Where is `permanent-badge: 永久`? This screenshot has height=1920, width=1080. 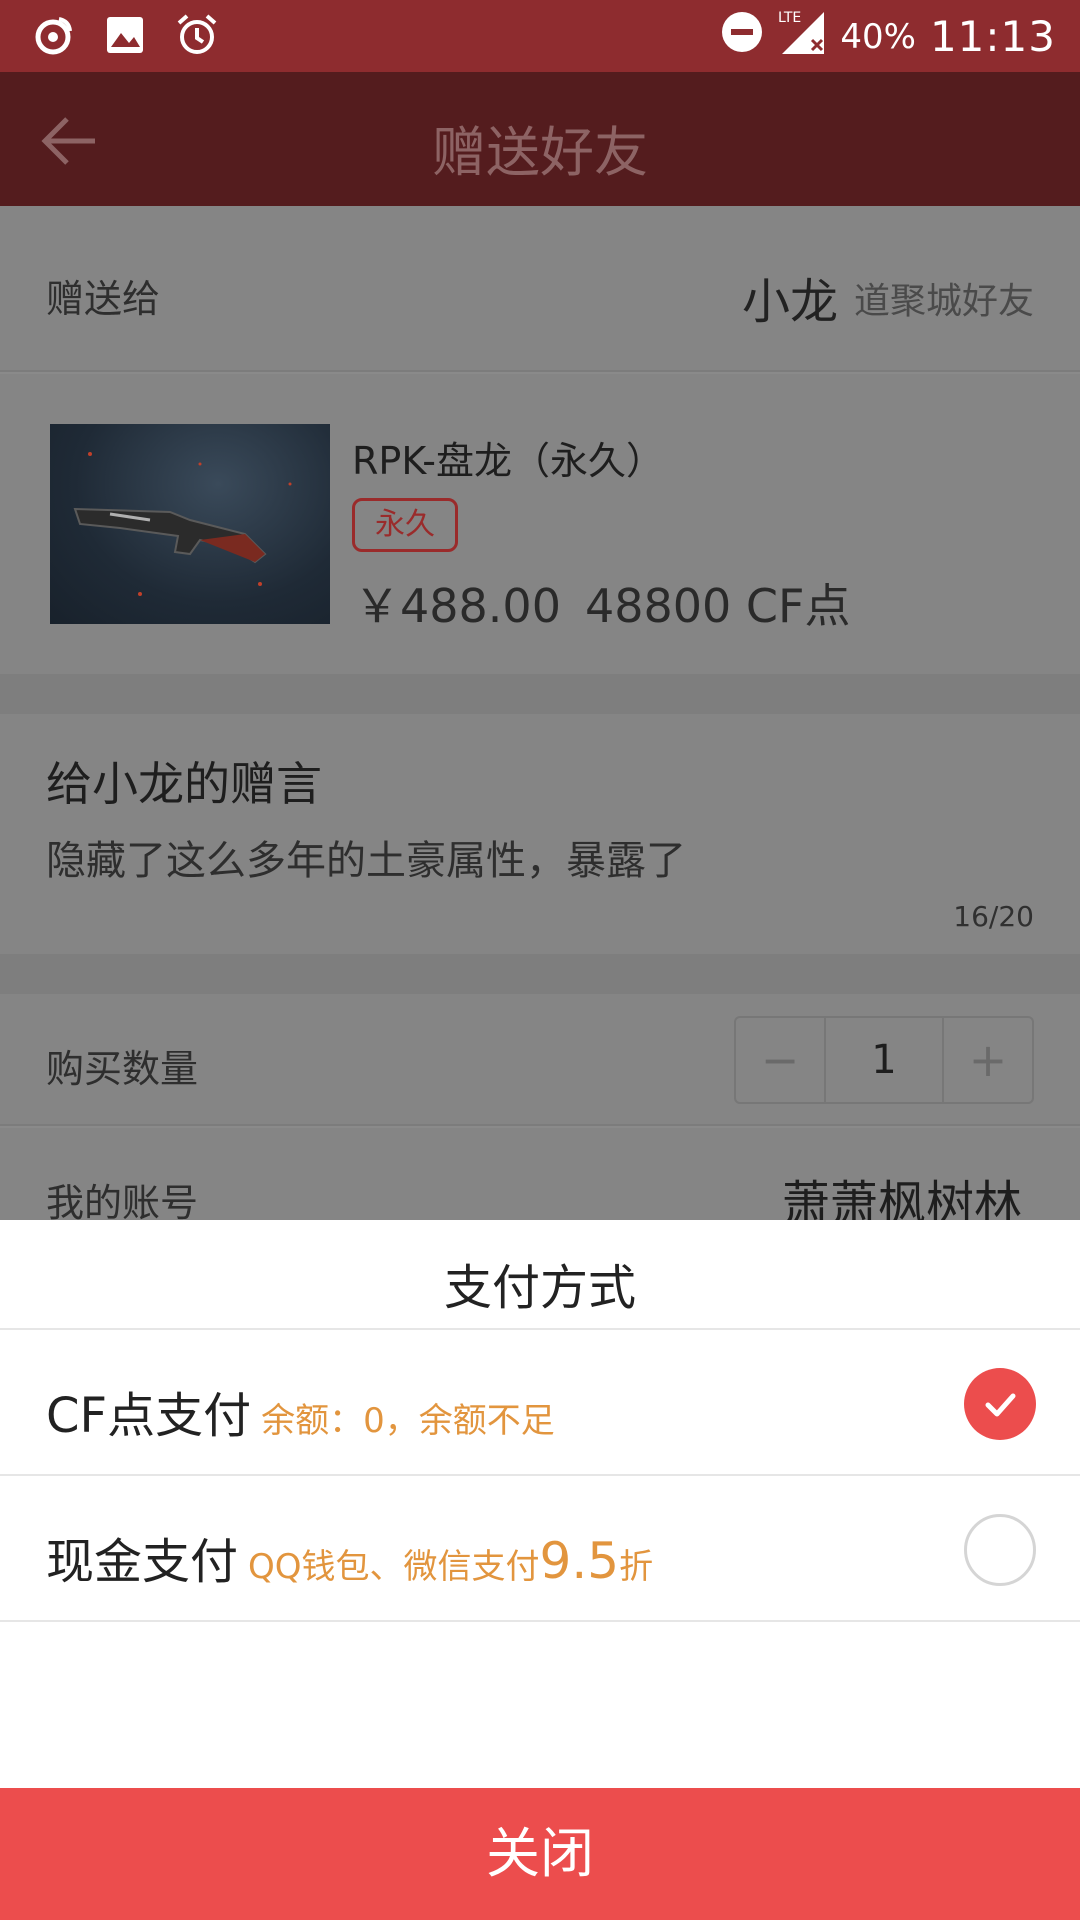 permanent-badge: 永久 is located at coordinates (405, 525).